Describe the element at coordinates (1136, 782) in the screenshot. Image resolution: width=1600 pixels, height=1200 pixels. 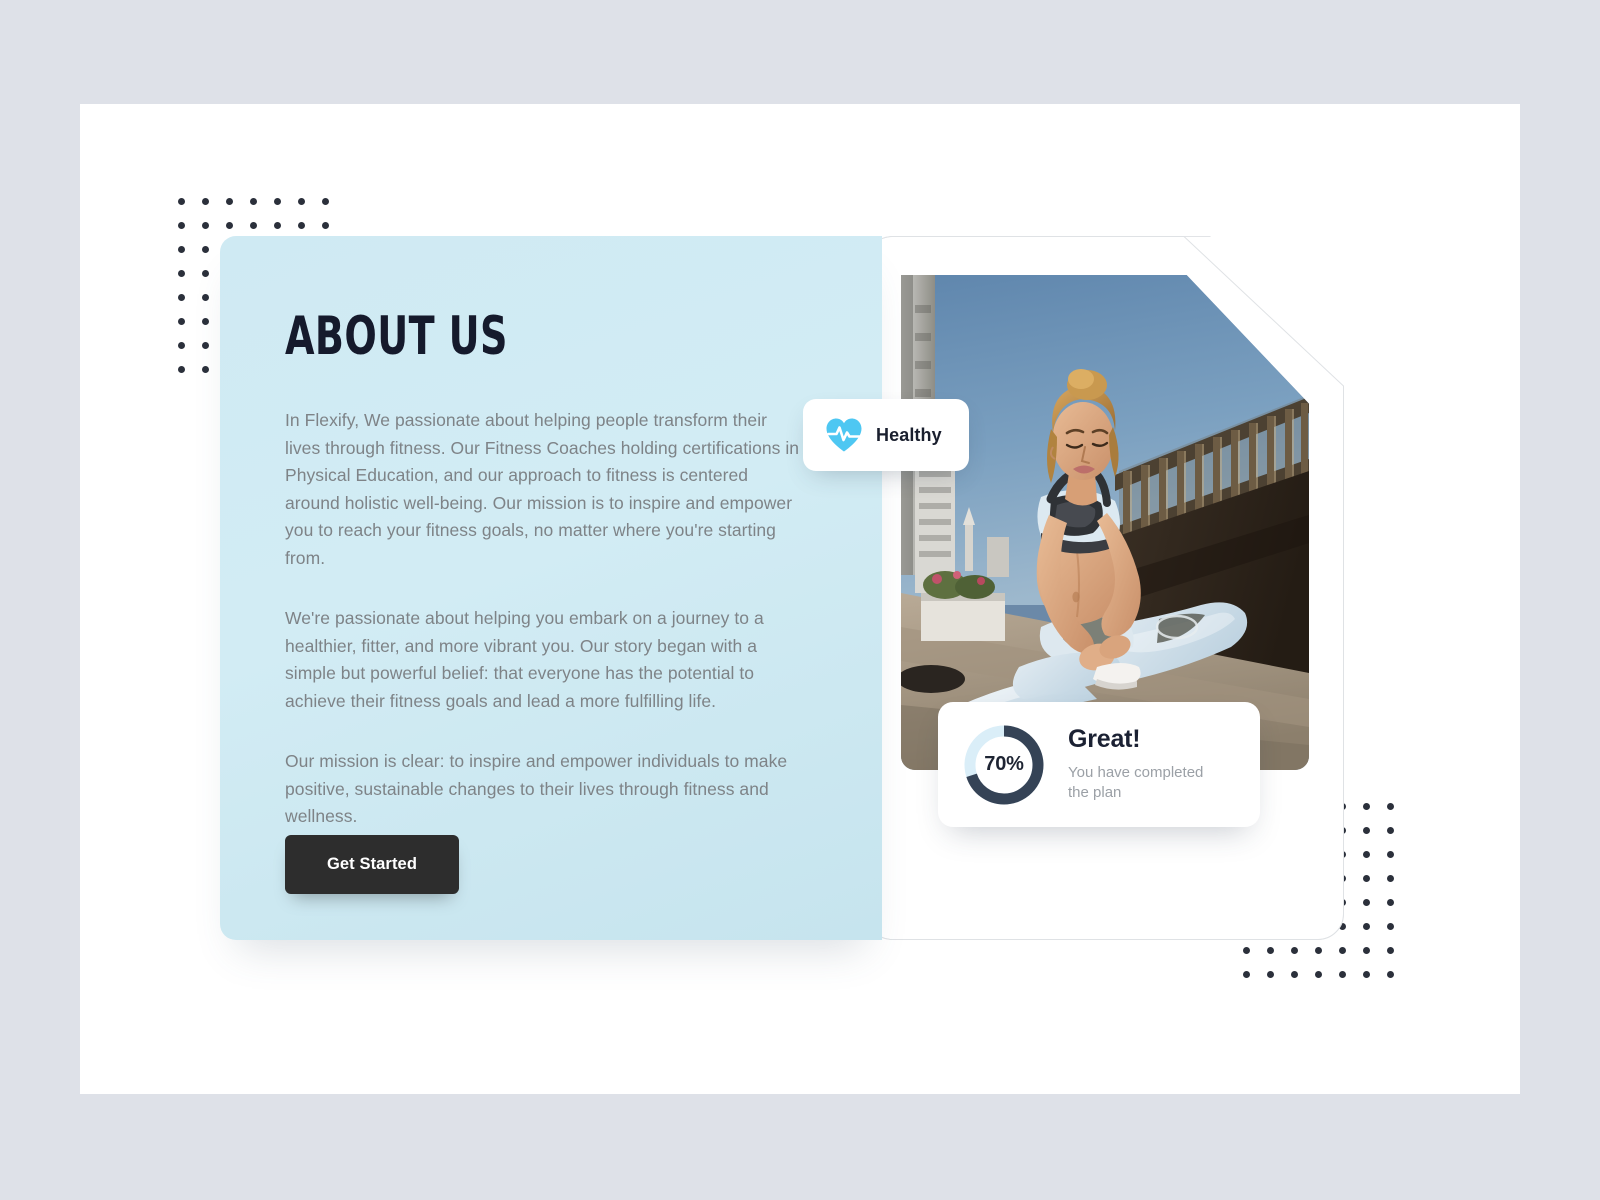
I see `progress-card-subtitle: You have completed the plan` at that location.